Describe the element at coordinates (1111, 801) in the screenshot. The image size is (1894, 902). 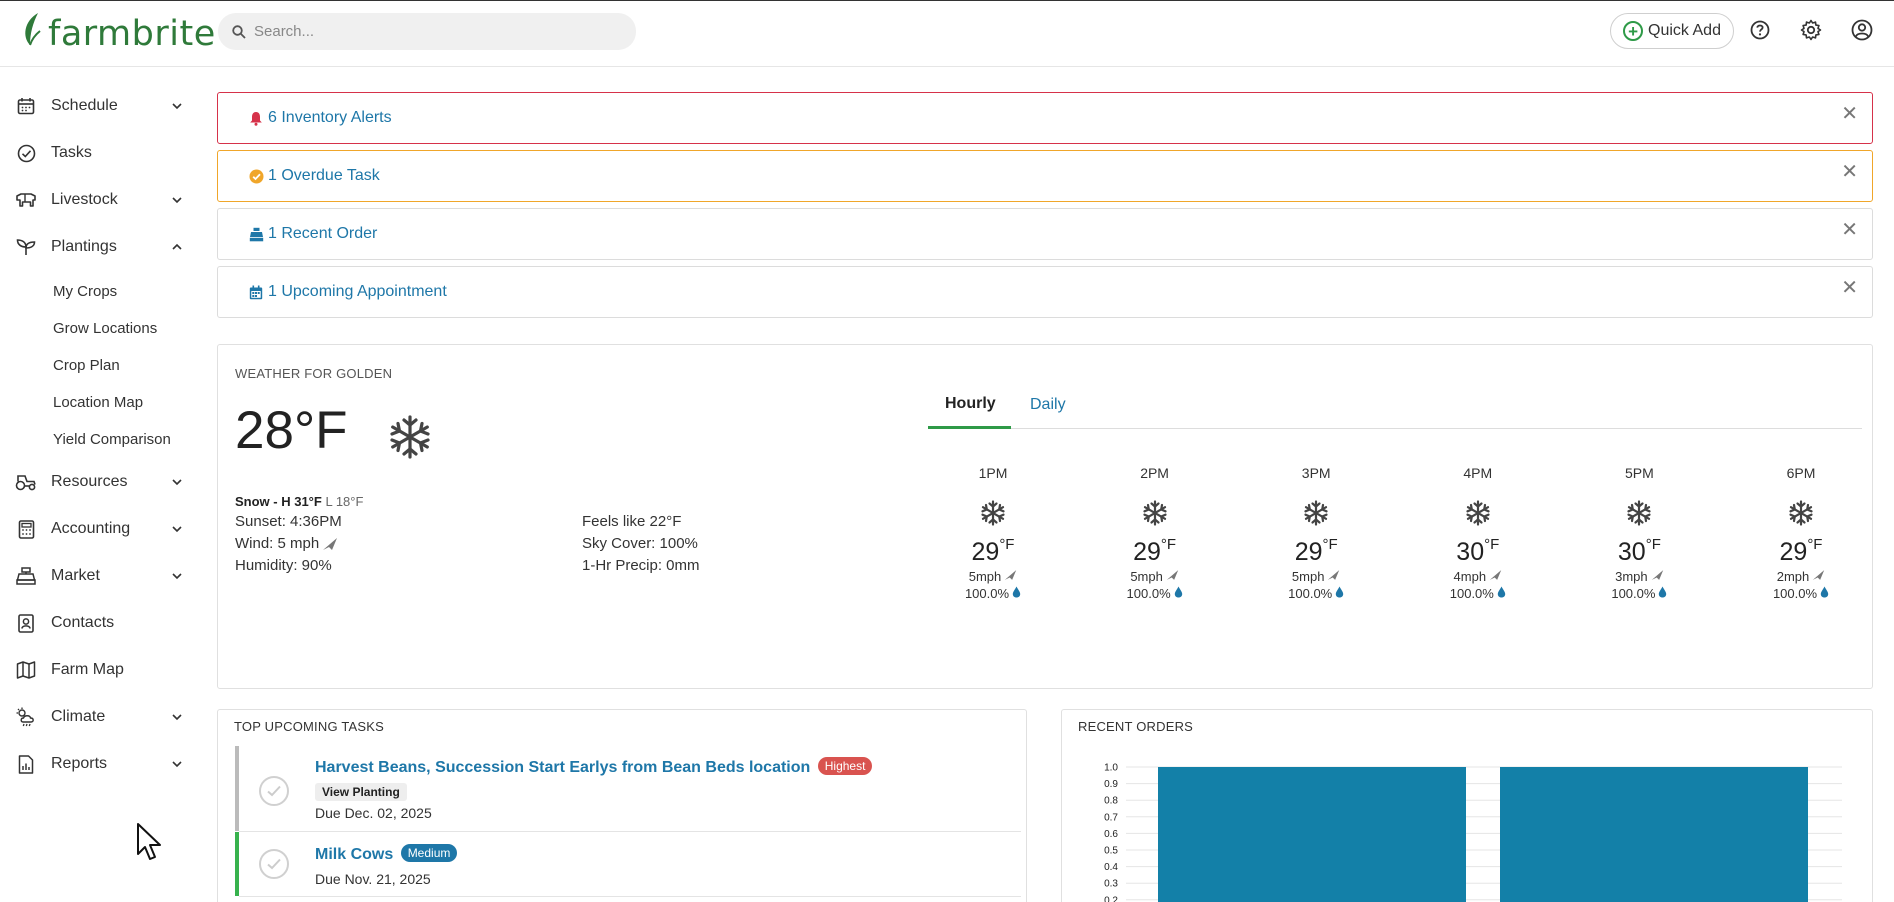
I see `y-tick-label: 0.8` at that location.